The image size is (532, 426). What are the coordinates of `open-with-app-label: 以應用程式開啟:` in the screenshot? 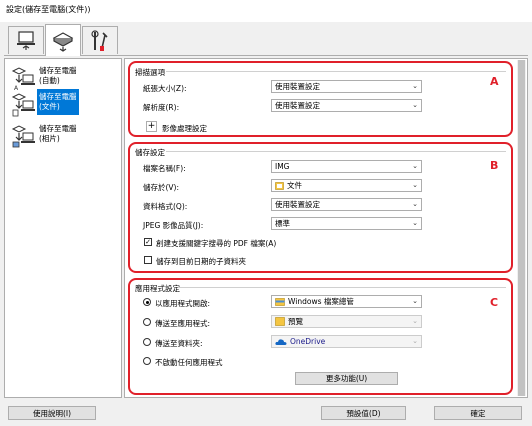 It's located at (183, 303).